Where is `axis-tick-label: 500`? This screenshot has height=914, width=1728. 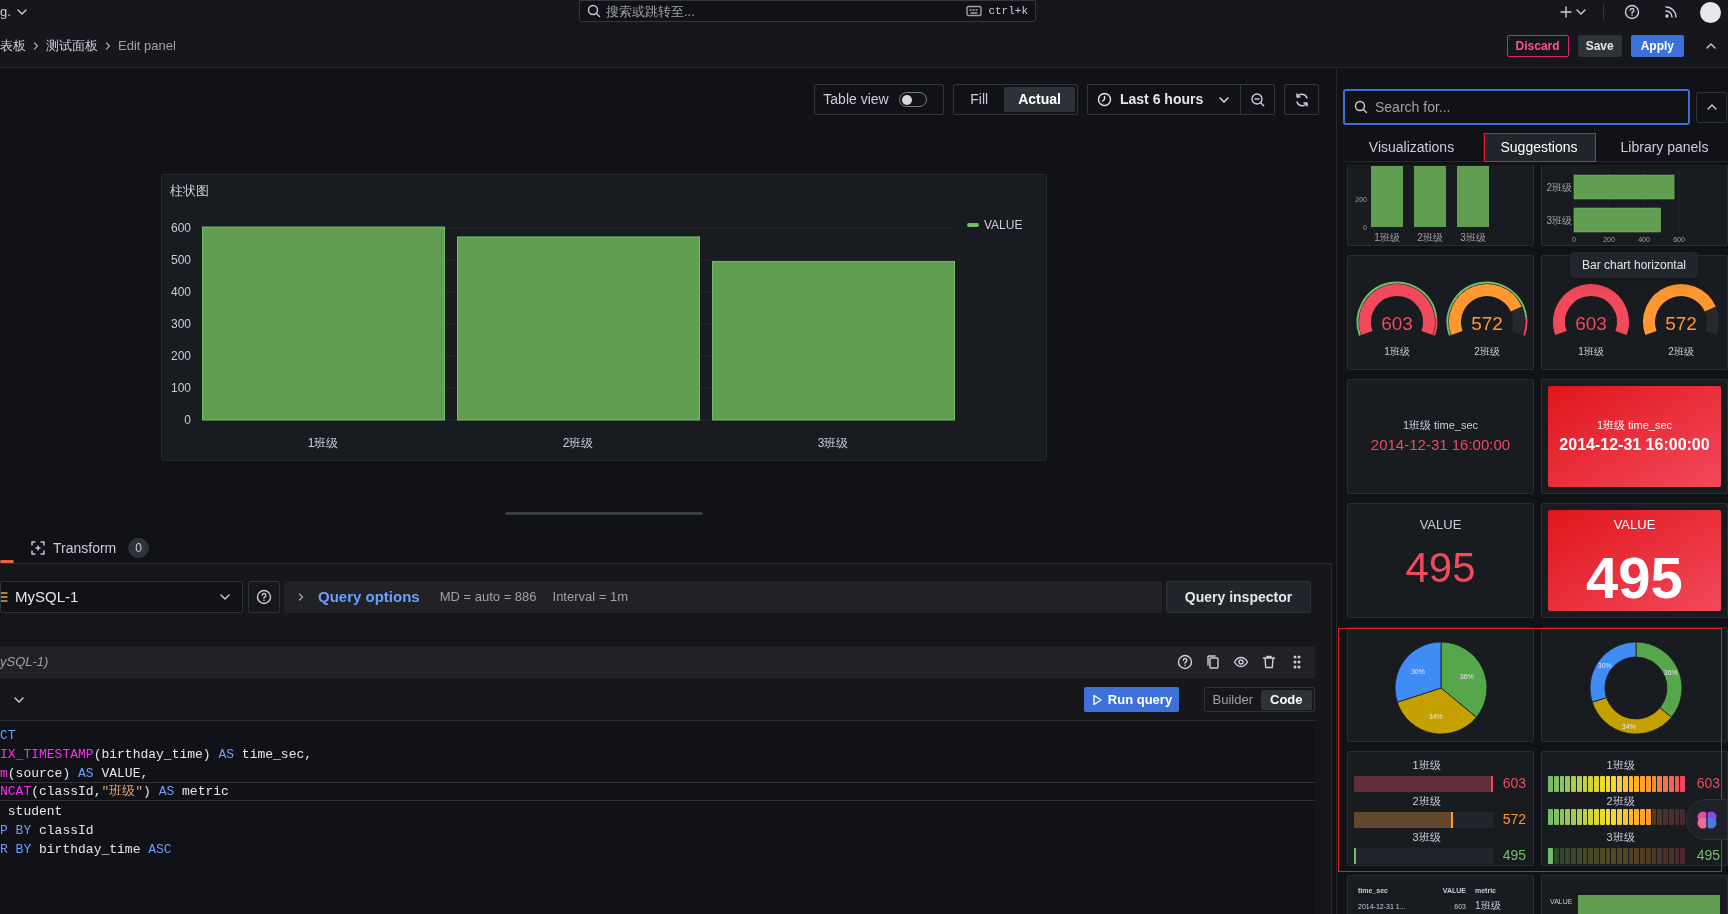
axis-tick-label: 500 is located at coordinates (180, 260).